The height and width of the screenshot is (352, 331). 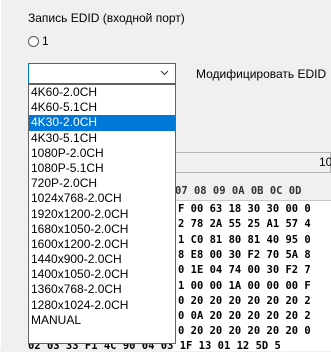 I want to click on hex-row: 0 1E 04 74 00 30 F2 7, so click(x=244, y=270).